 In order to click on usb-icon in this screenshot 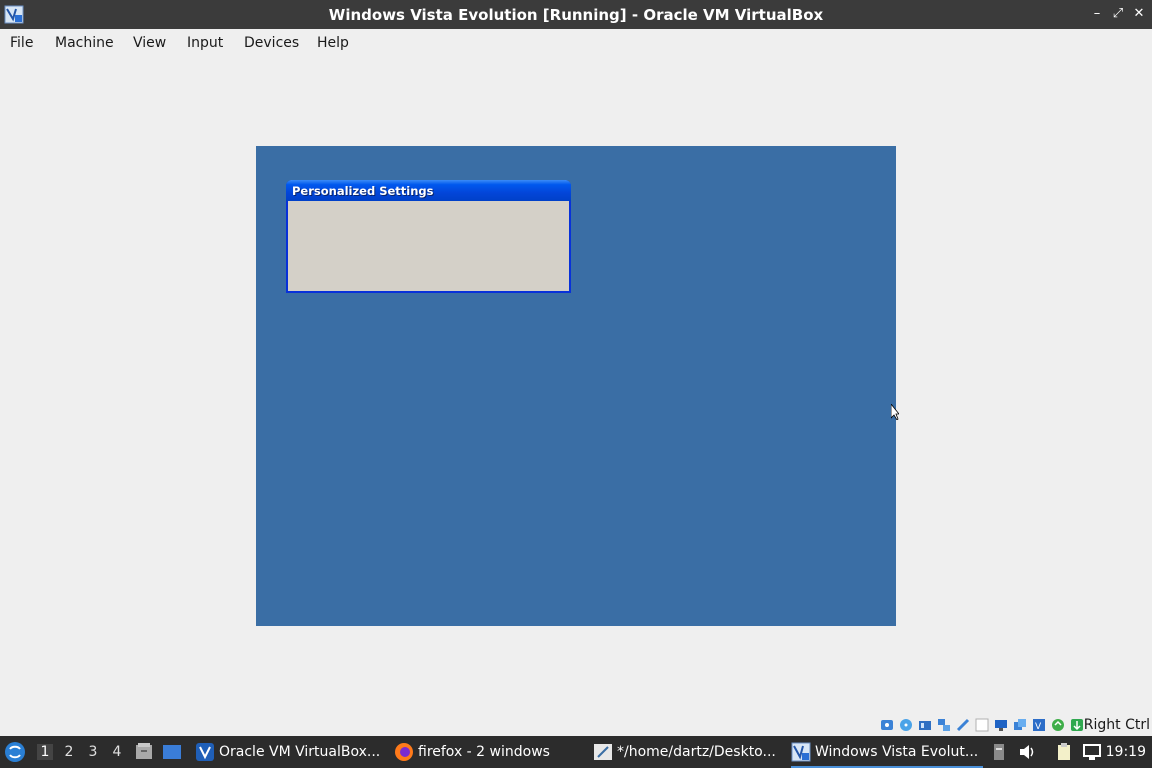, I will do `click(963, 725)`.